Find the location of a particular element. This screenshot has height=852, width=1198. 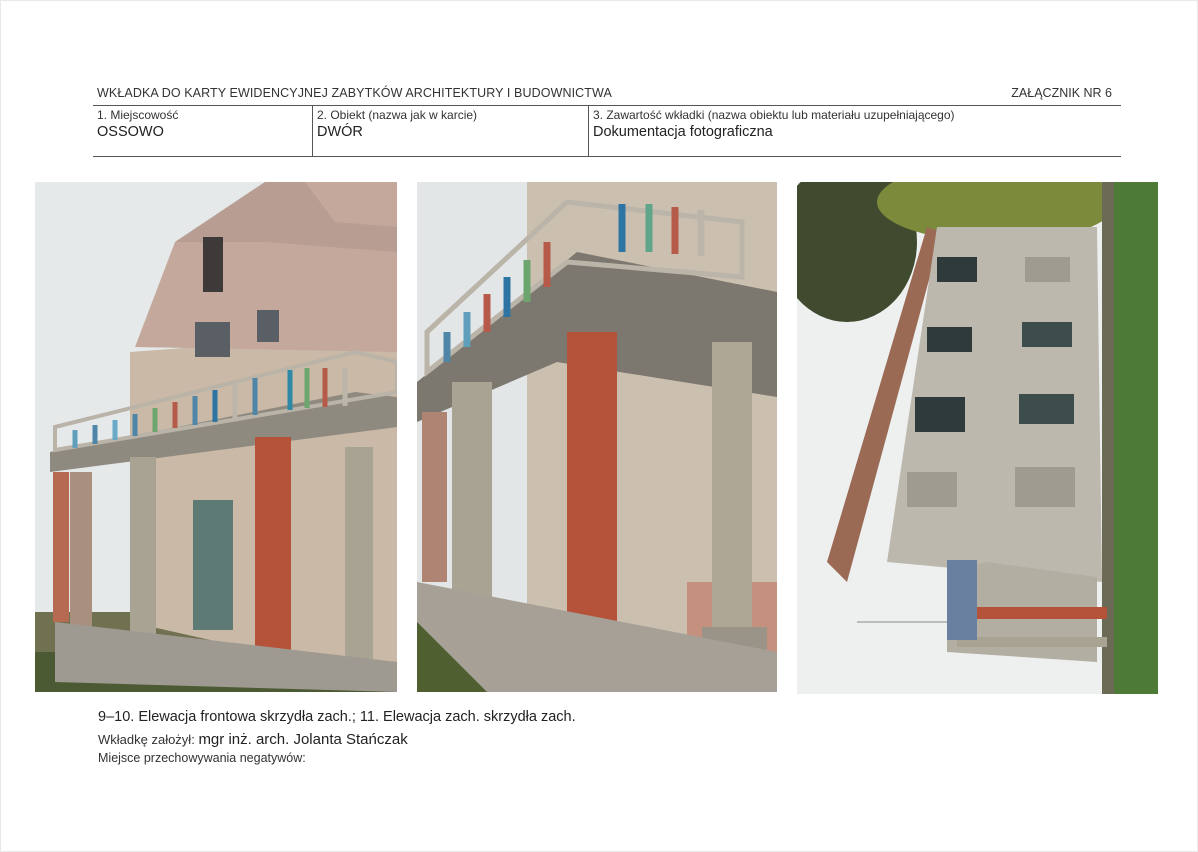

field-object: 2. Obiekt (nazwa jak w karcie) DWÓR is located at coordinates (450, 131).